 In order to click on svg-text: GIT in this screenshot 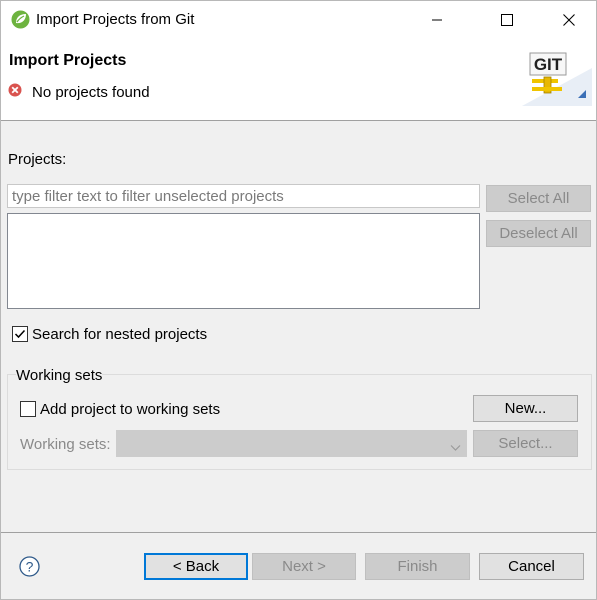, I will do `click(548, 64)`.